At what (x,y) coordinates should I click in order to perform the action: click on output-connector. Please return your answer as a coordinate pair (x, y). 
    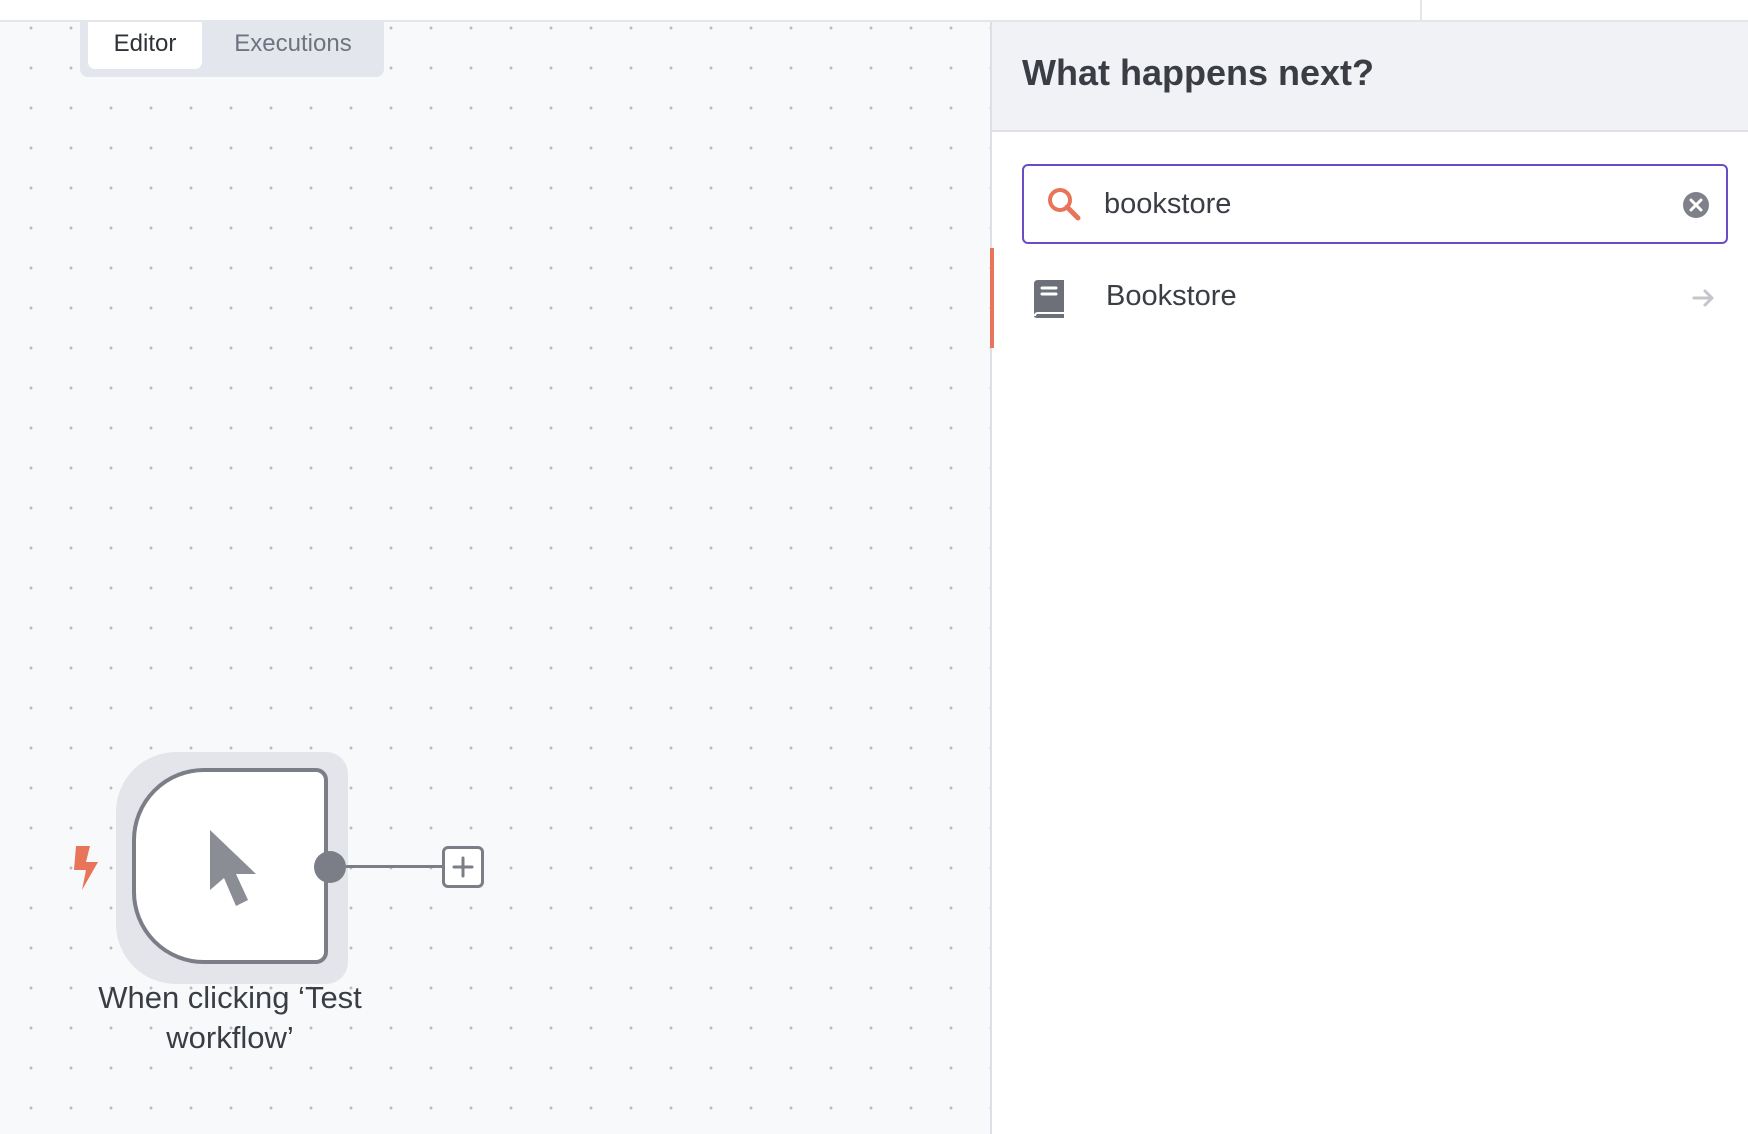
    Looking at the image, I should click on (330, 867).